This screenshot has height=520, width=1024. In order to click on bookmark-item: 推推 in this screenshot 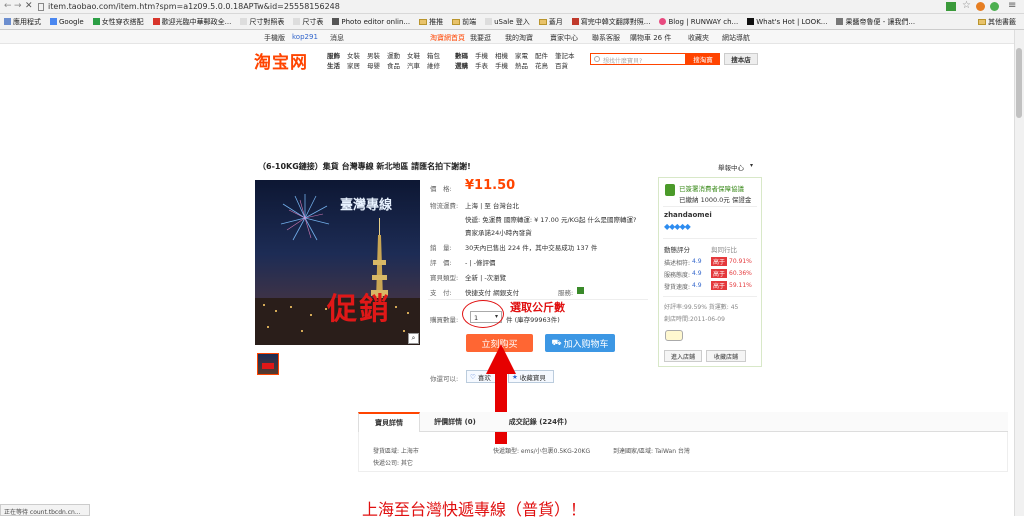, I will do `click(431, 22)`.